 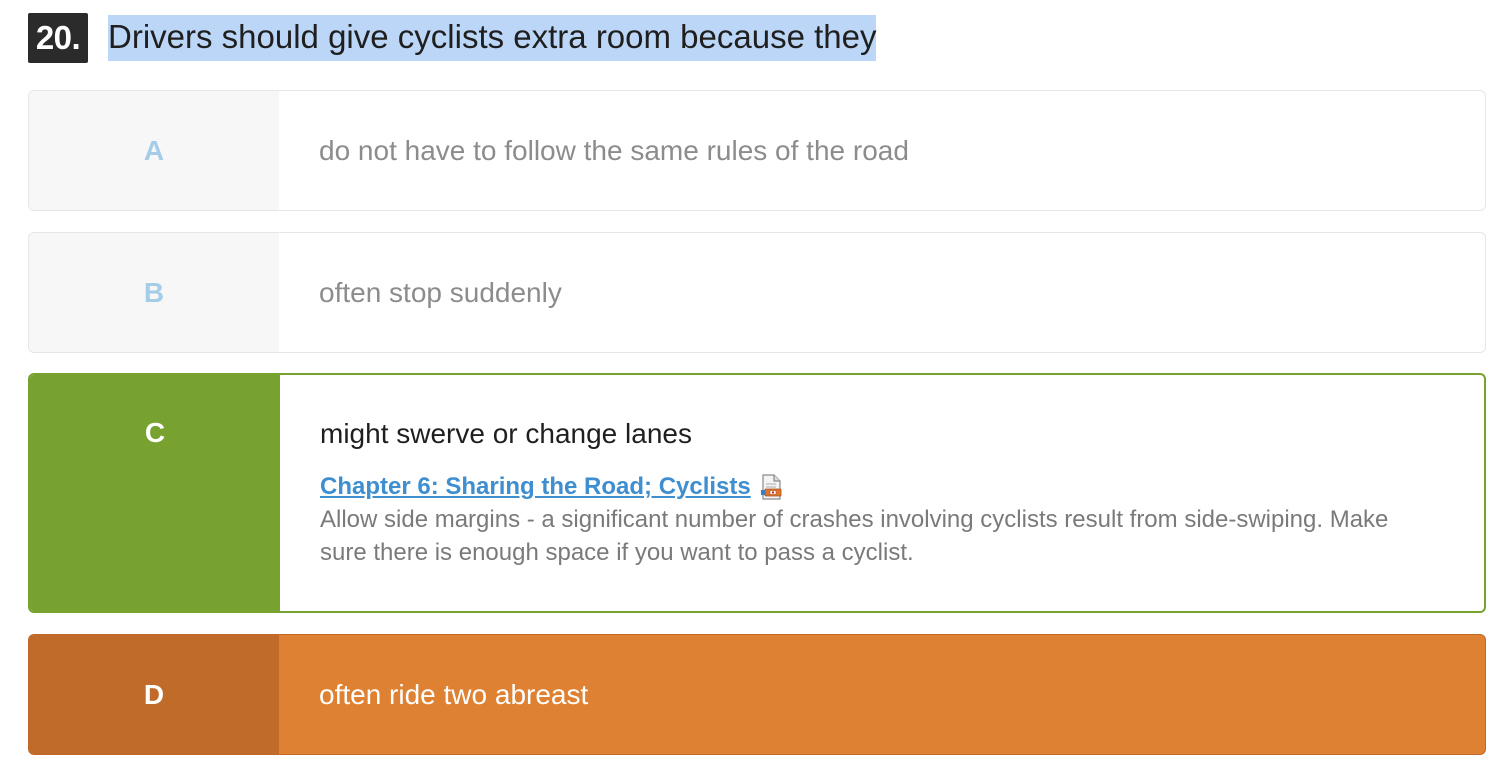 I want to click on answer-letter: D, so click(x=154, y=694).